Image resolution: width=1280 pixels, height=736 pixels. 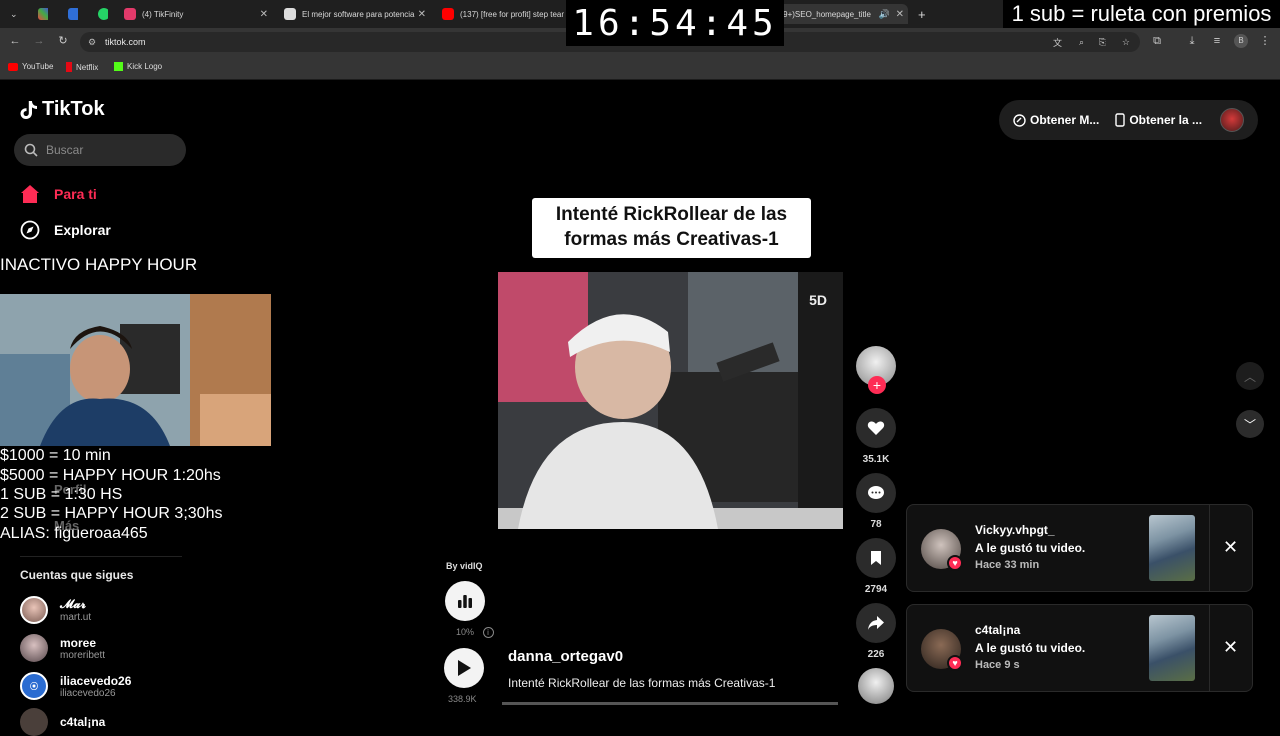 What do you see at coordinates (877, 385) in the screenshot?
I see `follow-plus-icon: +` at bounding box center [877, 385].